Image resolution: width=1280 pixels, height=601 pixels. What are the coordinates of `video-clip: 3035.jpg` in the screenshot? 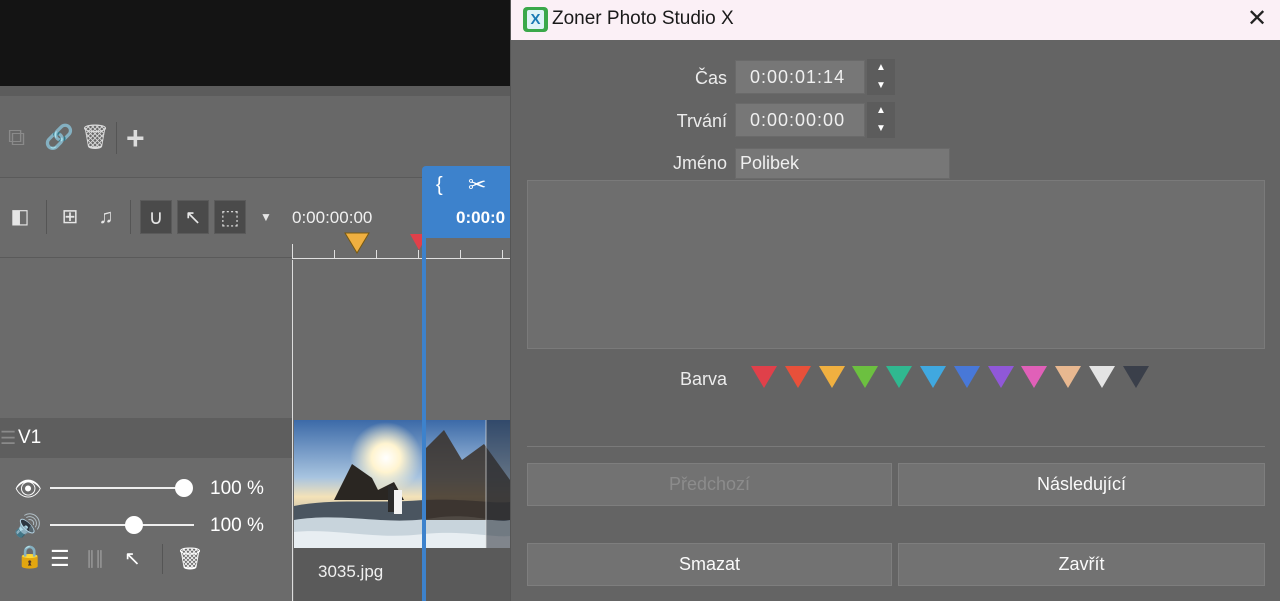 It's located at (402, 510).